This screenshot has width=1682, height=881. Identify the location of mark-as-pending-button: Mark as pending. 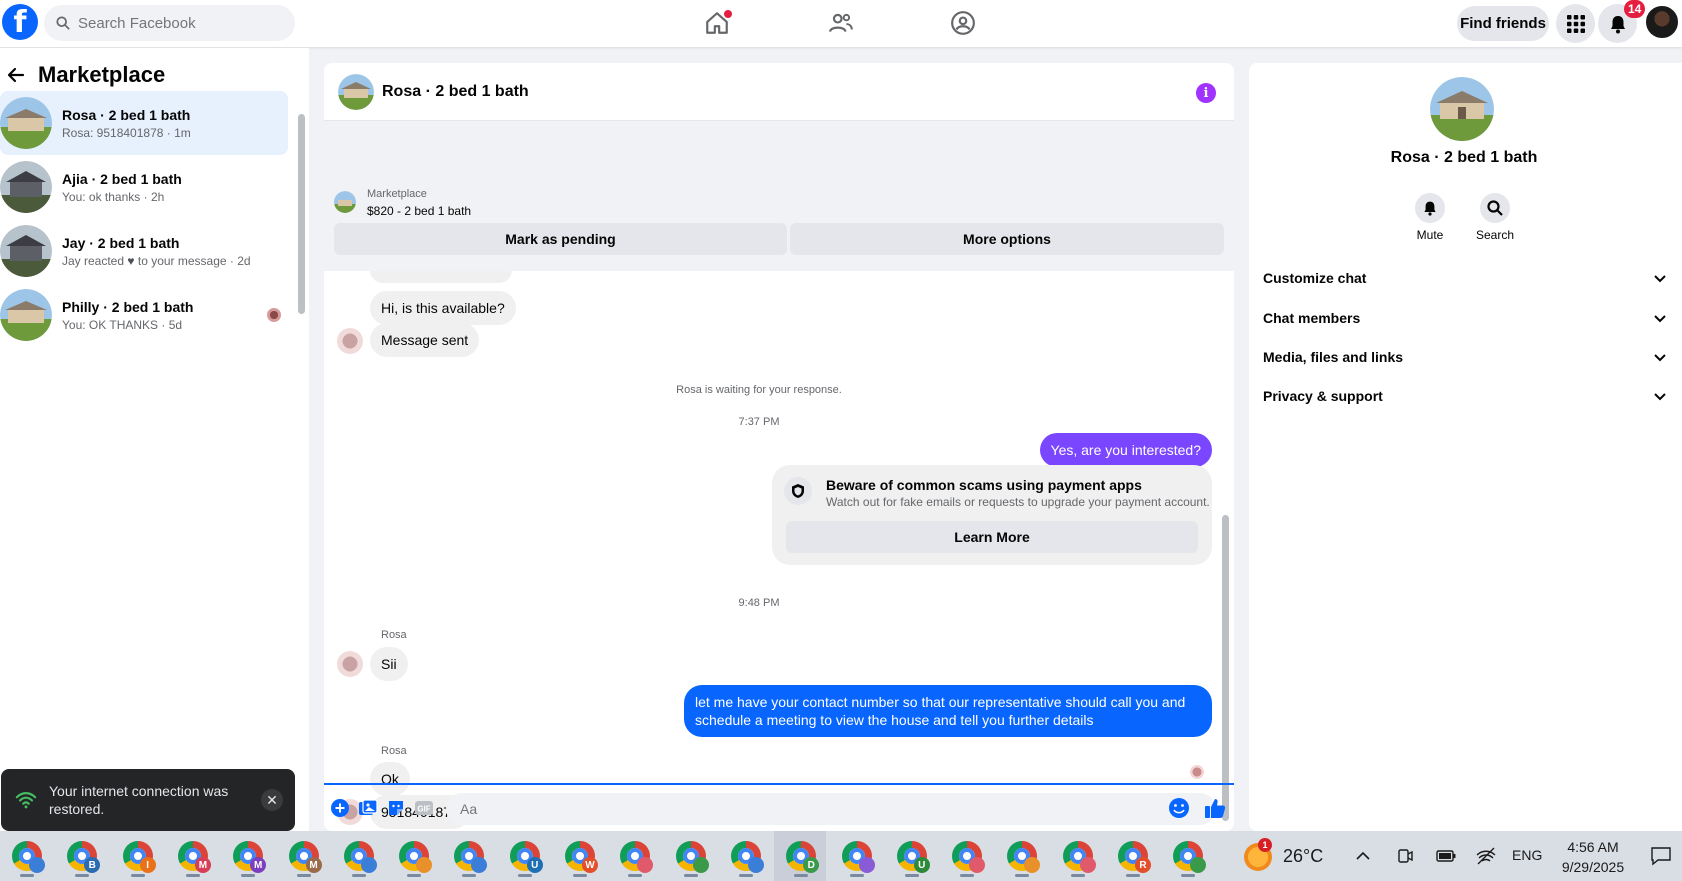
(560, 239).